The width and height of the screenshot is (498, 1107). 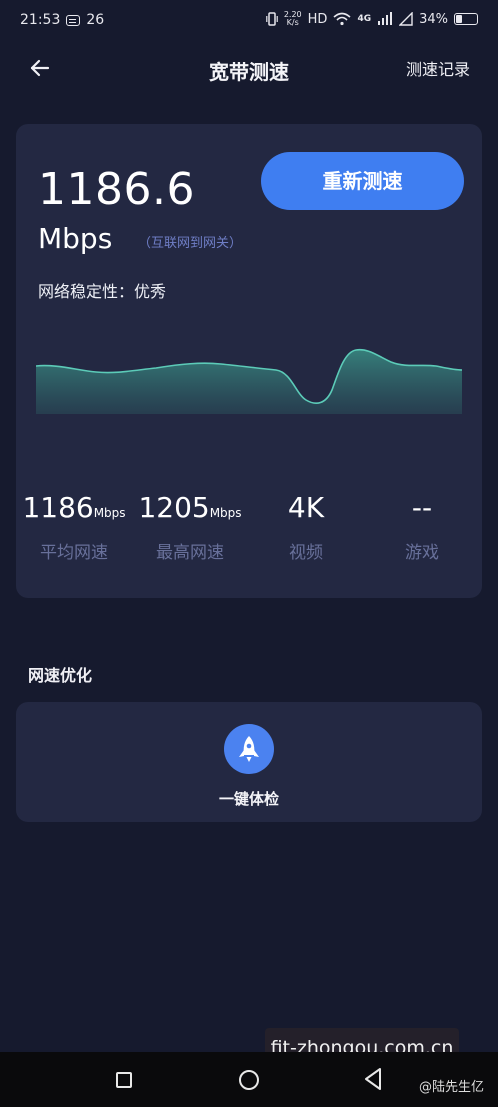 What do you see at coordinates (95, 20) in the screenshot?
I see `notif-count: 26` at bounding box center [95, 20].